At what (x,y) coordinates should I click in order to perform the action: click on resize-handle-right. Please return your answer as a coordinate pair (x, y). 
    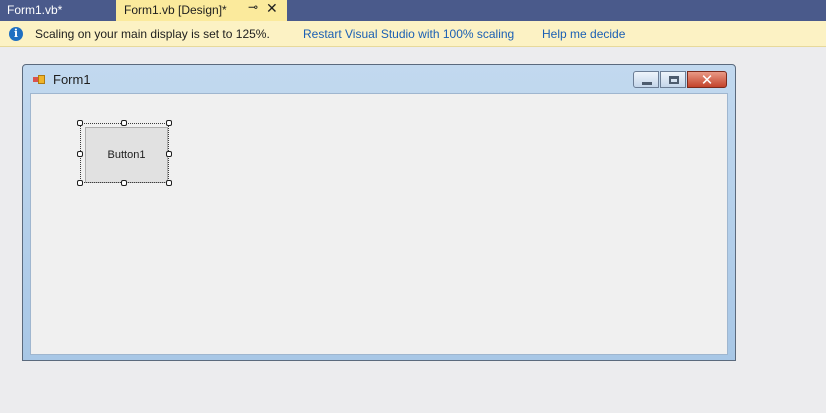
    Looking at the image, I should click on (169, 154).